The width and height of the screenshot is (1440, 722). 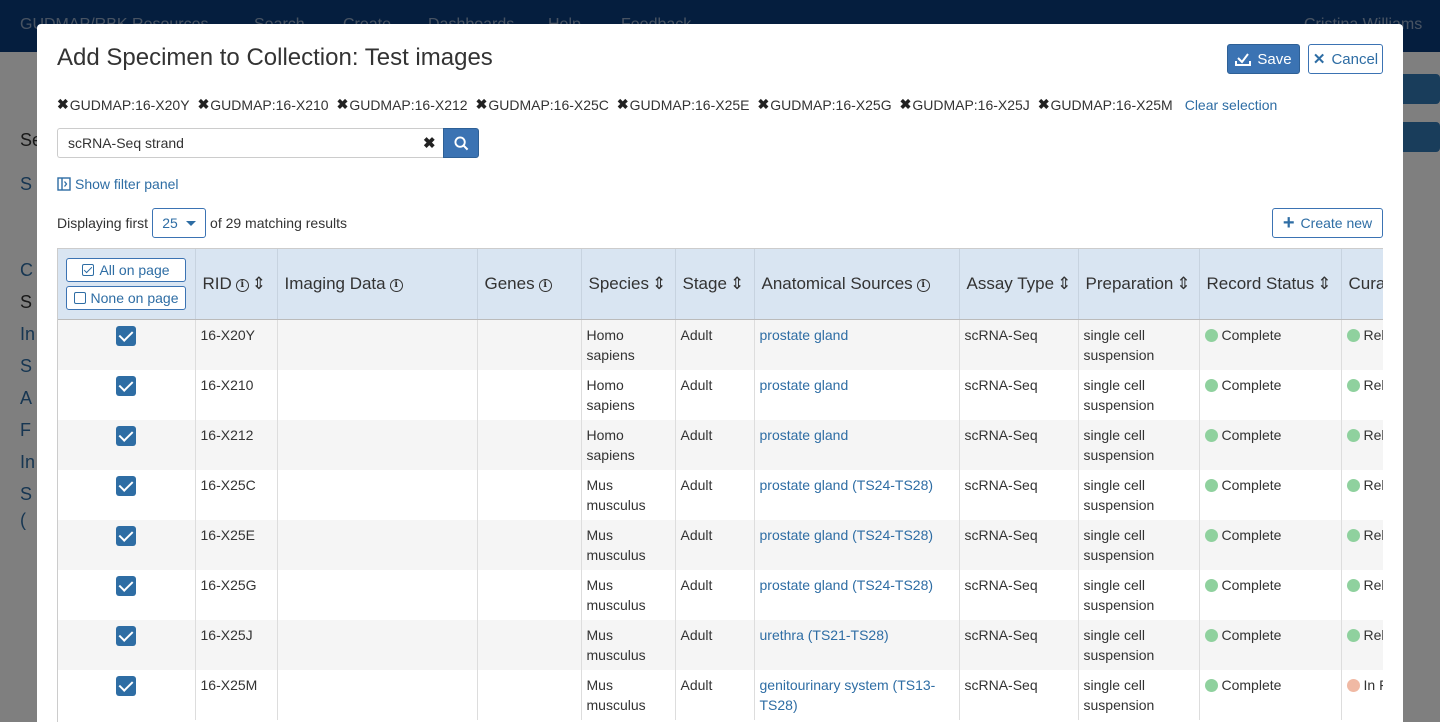 I want to click on selected-chip: ✖ GUDMAP:16-X25G, so click(x=824, y=104).